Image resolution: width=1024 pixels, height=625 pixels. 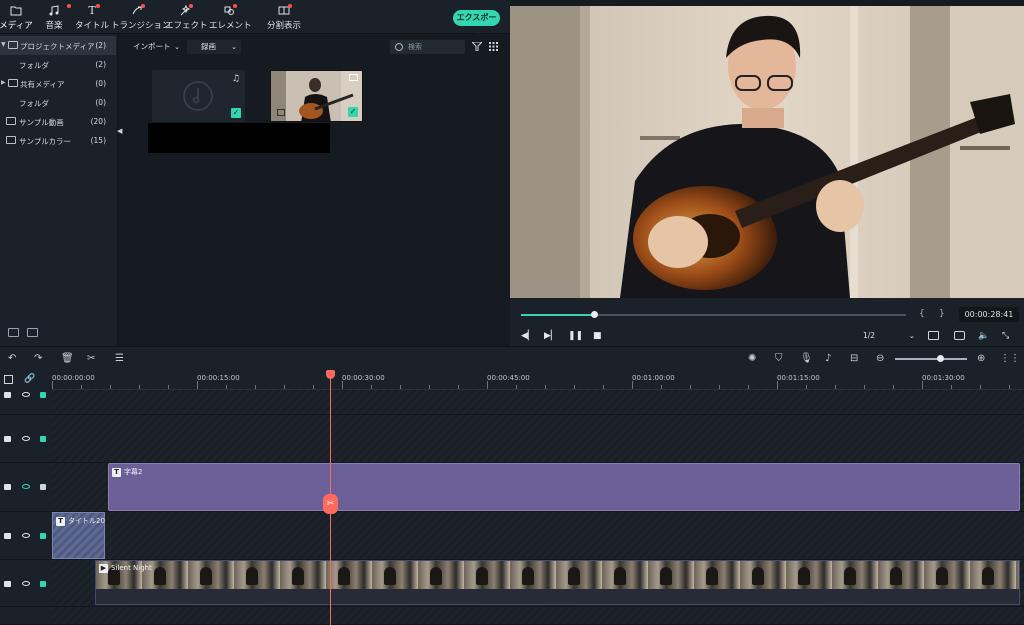 What do you see at coordinates (38, 358) in the screenshot?
I see `redo-icon: ↷` at bounding box center [38, 358].